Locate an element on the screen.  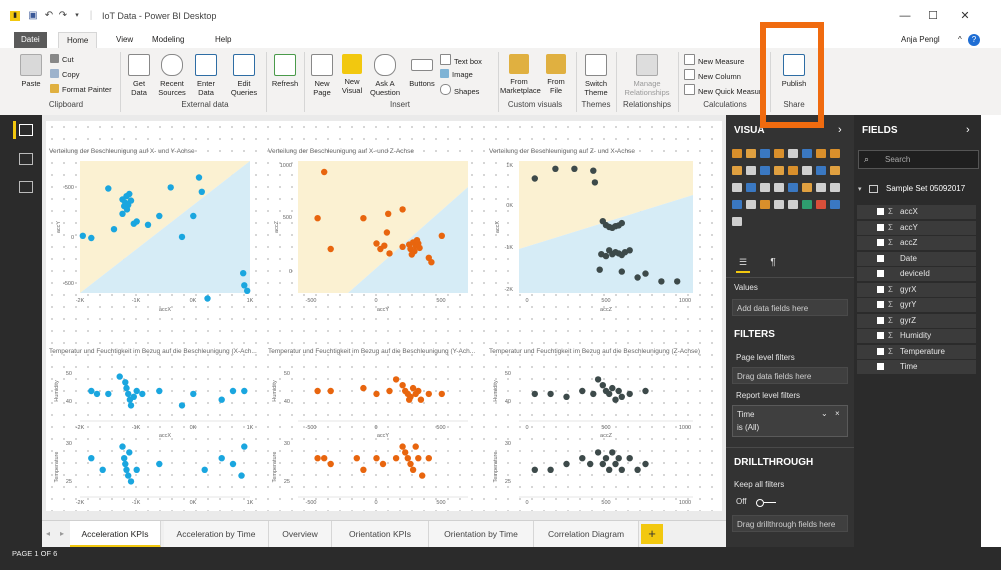
get-data-button: Get Data is located at coordinates (139, 75).